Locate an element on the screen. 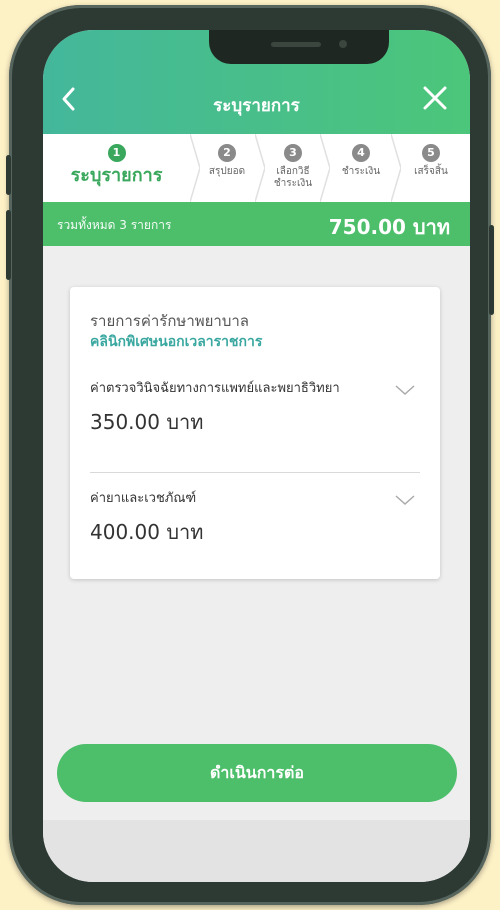  step-number: 5 is located at coordinates (431, 153).